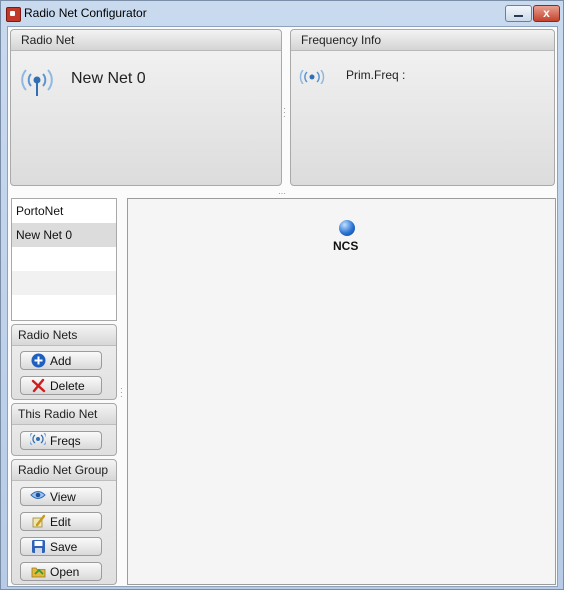 The height and width of the screenshot is (590, 564). I want to click on prim-freq-label: Prim.Freq :, so click(376, 75).